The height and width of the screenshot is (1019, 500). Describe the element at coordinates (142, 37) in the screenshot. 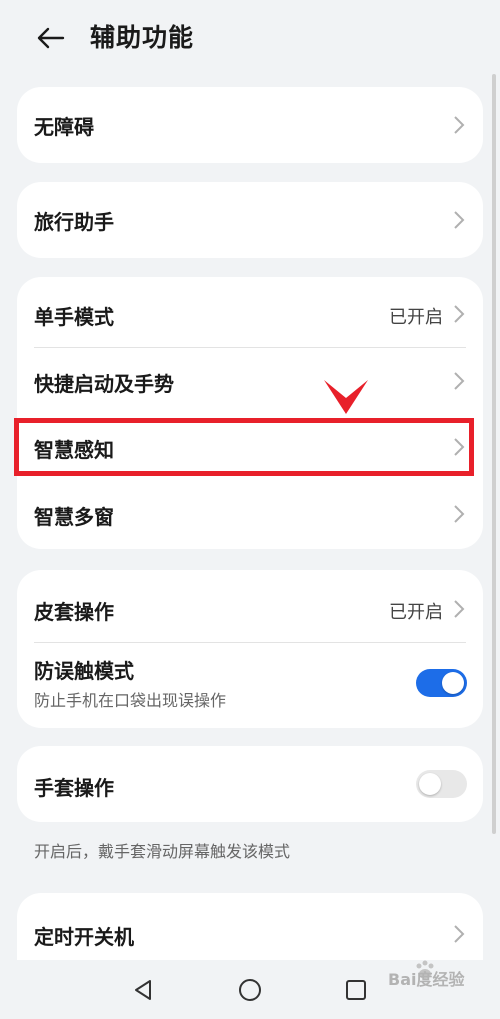

I see `page-title: 辅助功能` at that location.